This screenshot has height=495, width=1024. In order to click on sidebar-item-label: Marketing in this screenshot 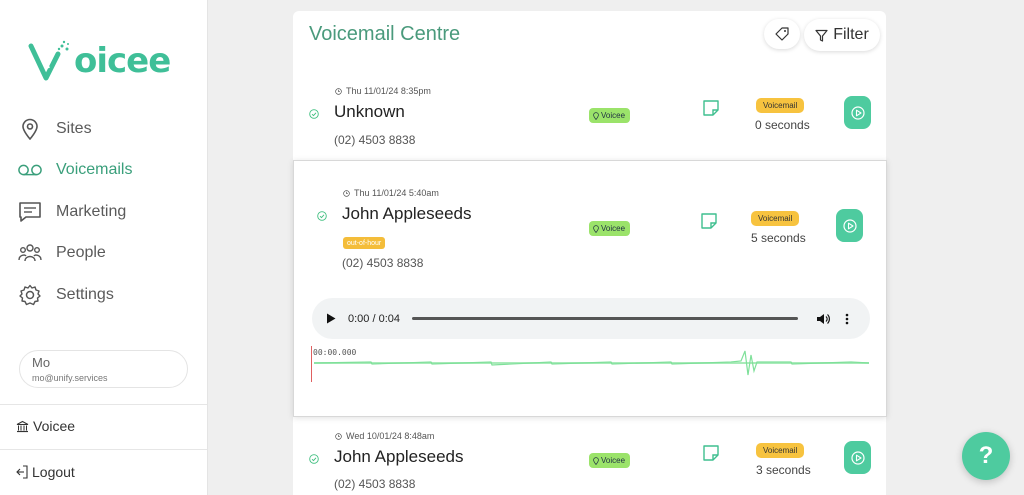, I will do `click(91, 211)`.